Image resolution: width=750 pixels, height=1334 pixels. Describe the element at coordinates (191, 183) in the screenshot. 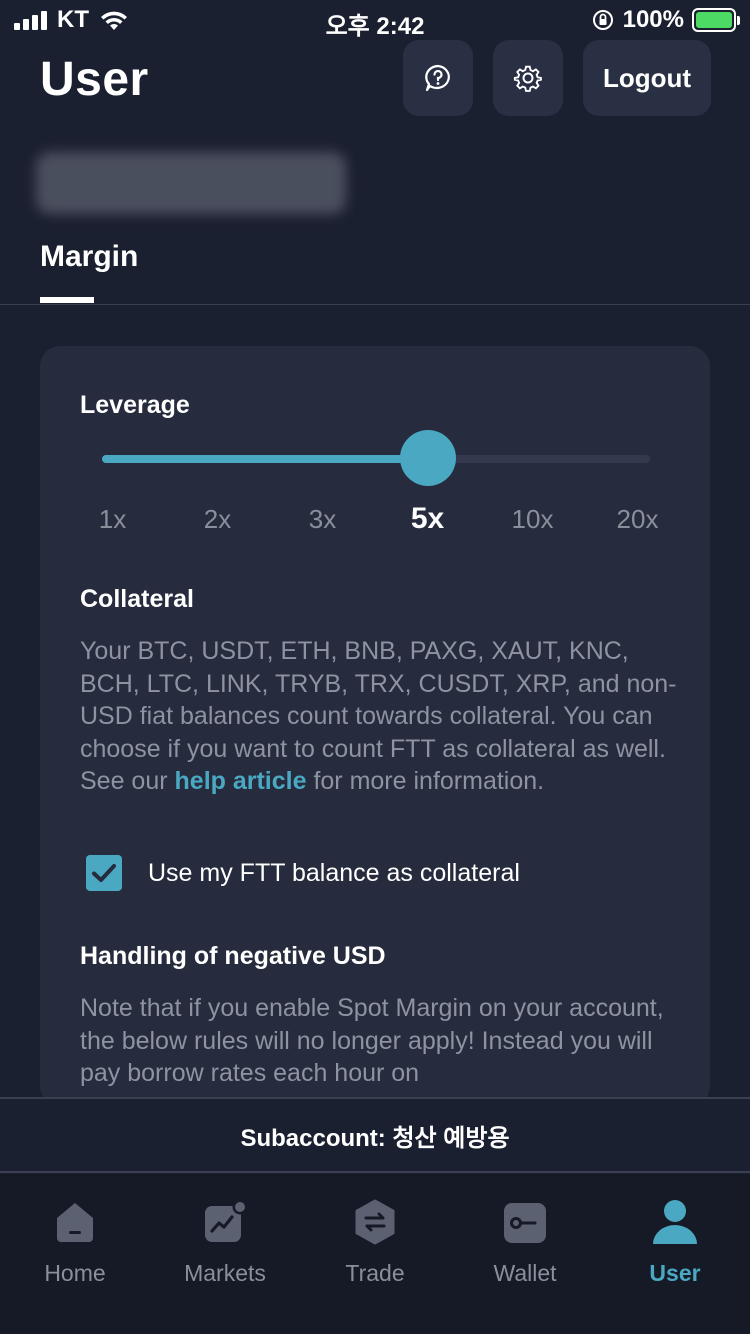

I see `account-name` at that location.